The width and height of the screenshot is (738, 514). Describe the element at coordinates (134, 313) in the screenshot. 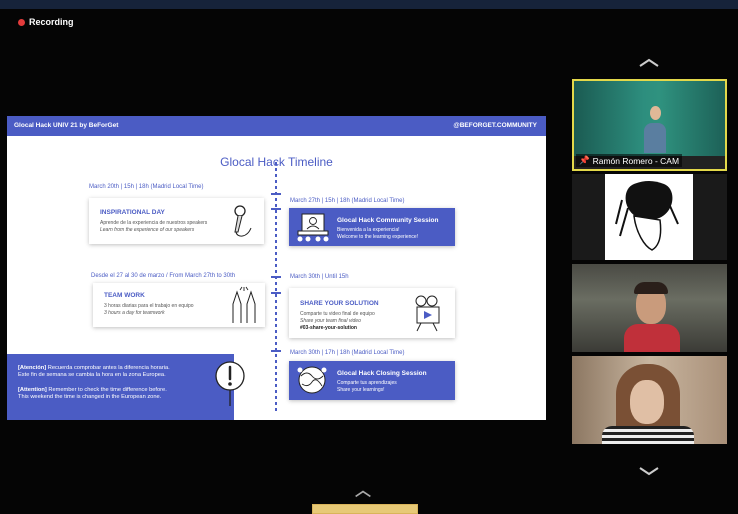

I see `event-line-en: 3 hours a day for teamwork` at that location.